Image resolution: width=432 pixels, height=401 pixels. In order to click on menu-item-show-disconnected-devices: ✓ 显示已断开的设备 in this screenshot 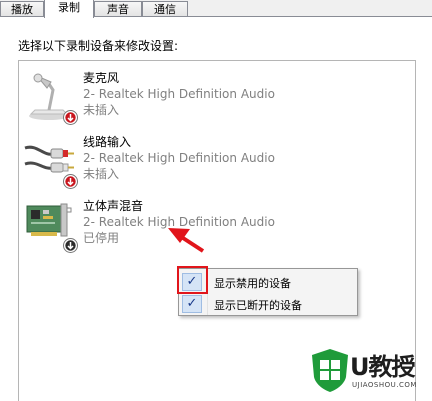, I will do `click(268, 304)`.